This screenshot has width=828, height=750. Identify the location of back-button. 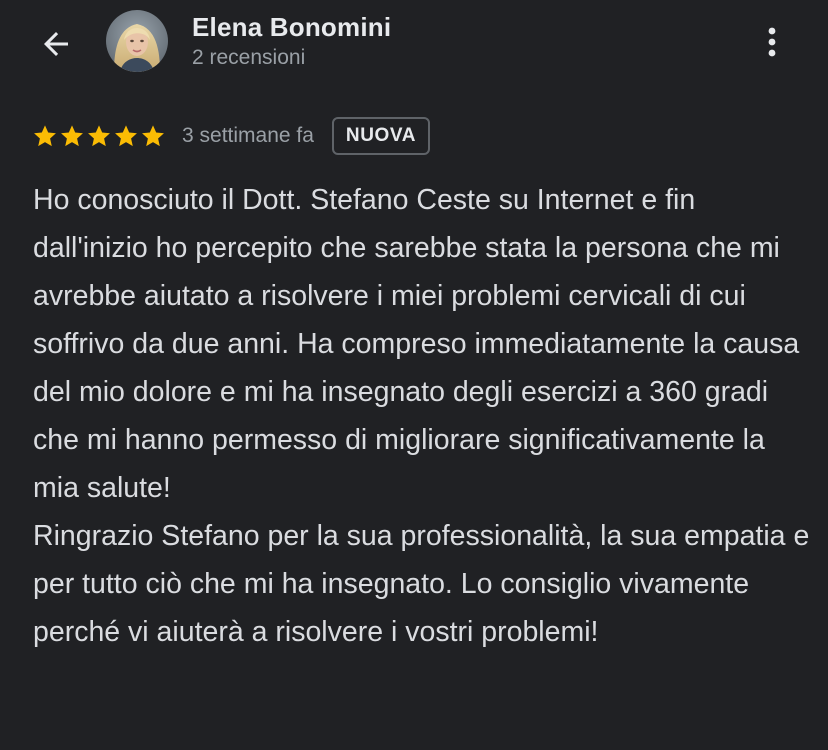
(56, 44).